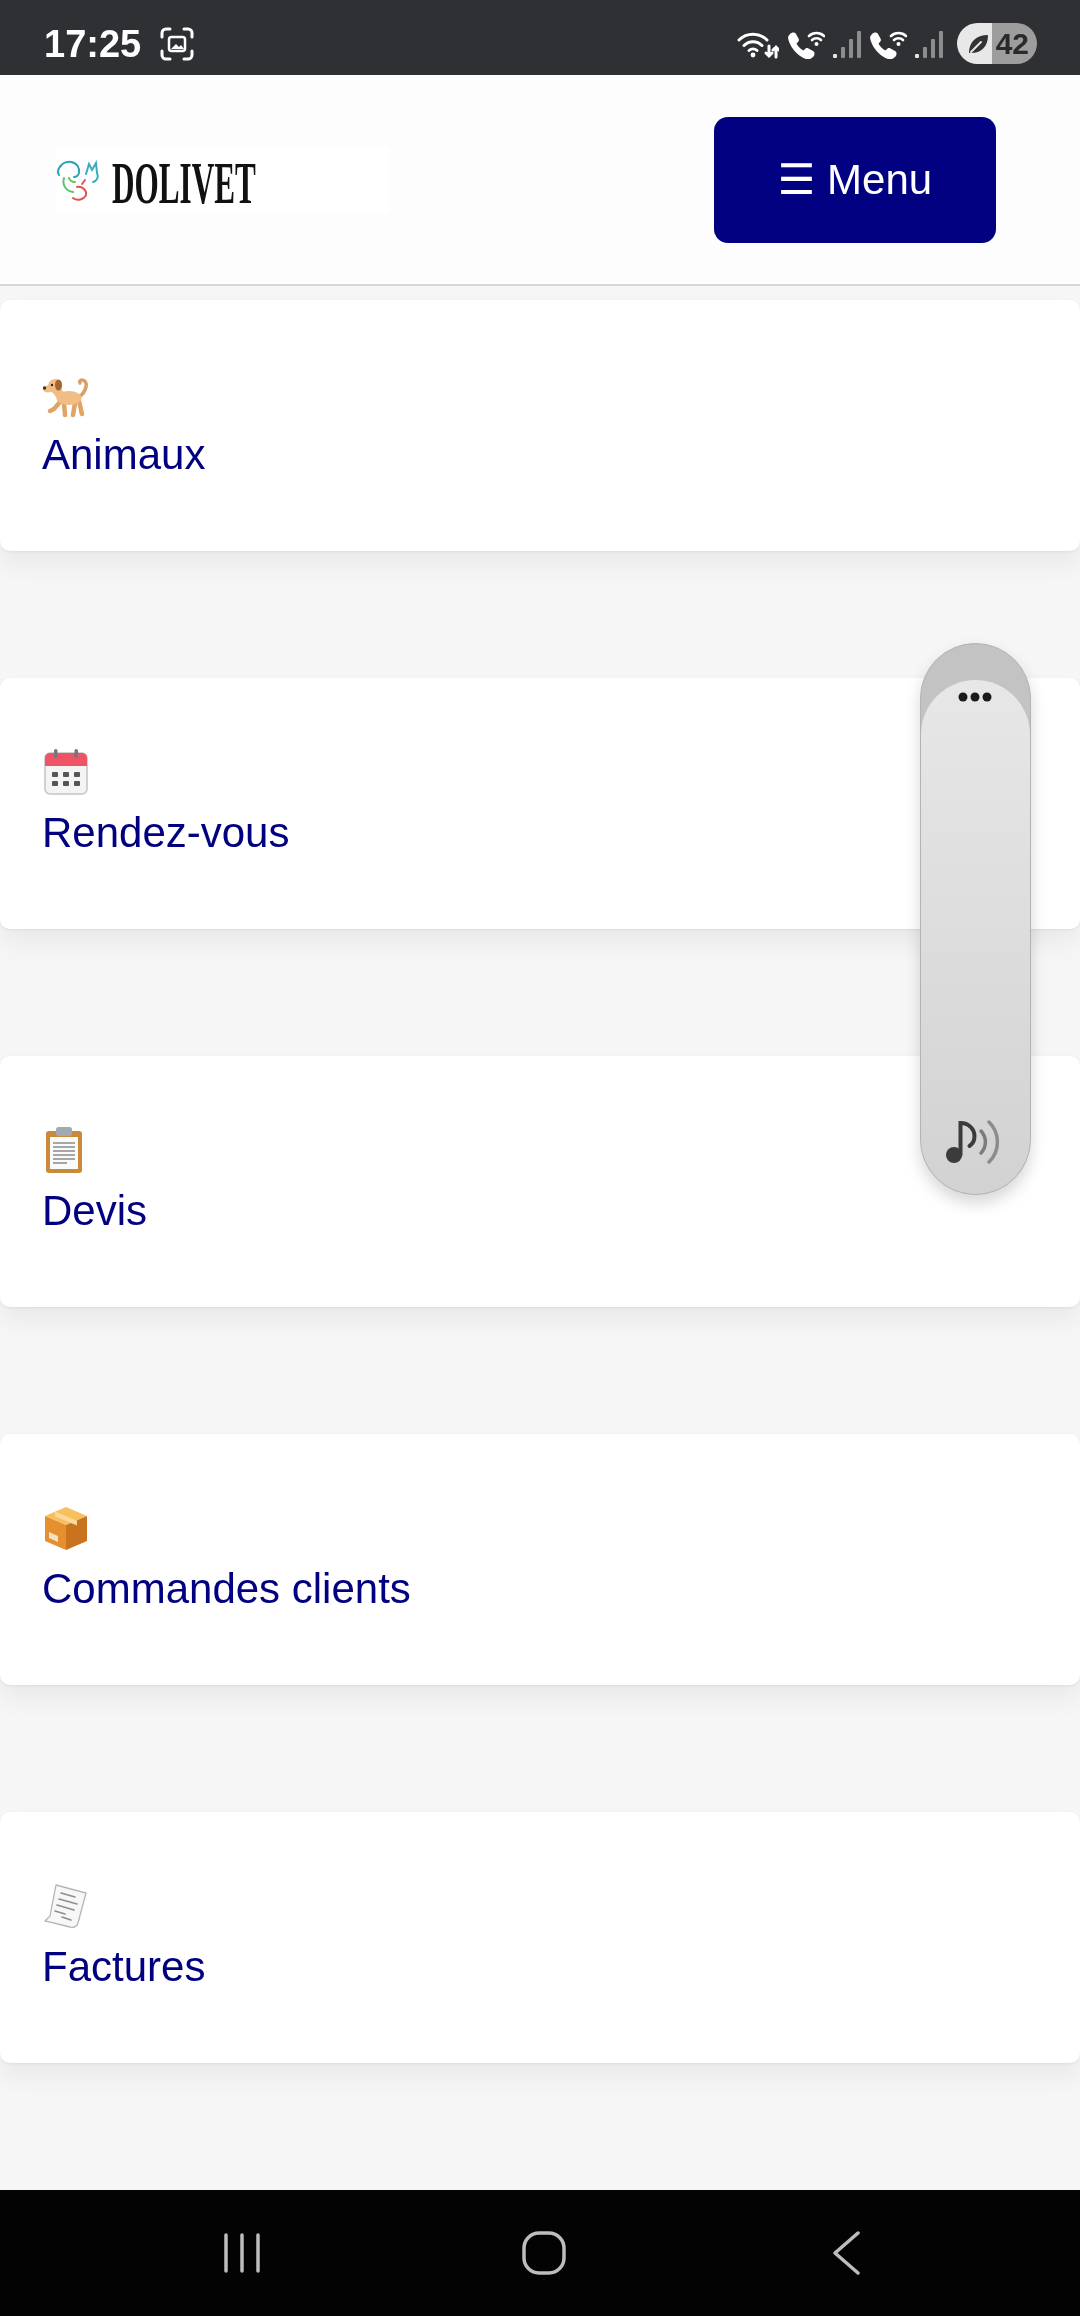 This screenshot has width=1080, height=2316. I want to click on image-frame-icon, so click(177, 43).